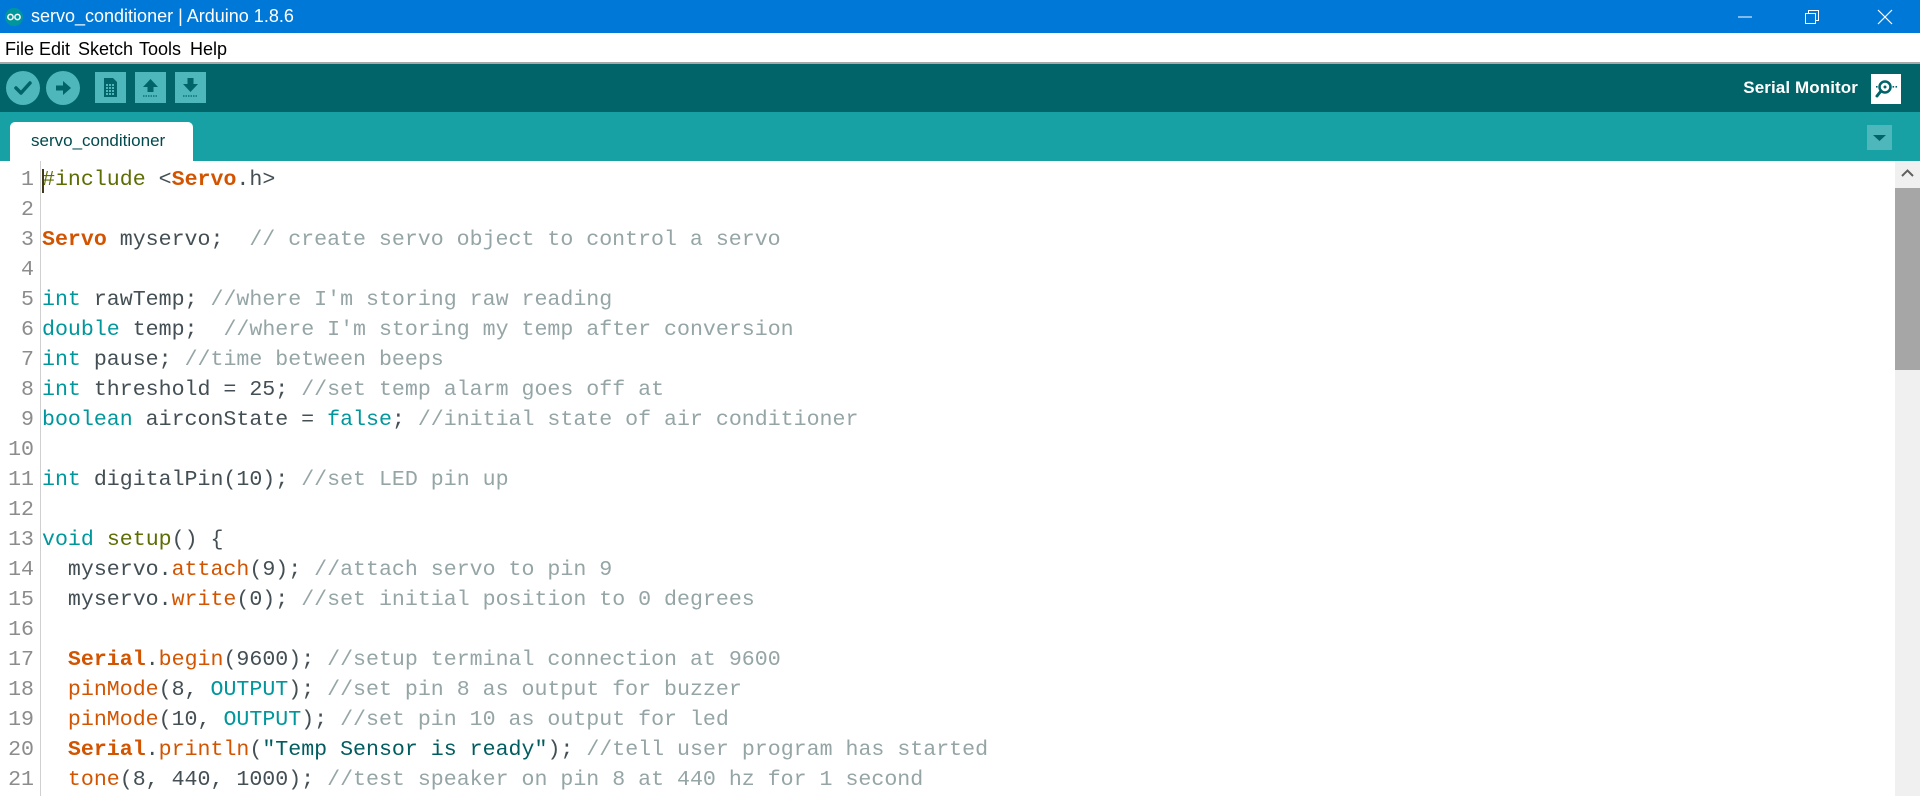 The height and width of the screenshot is (796, 1920). What do you see at coordinates (314, 360) in the screenshot?
I see `code-token: //time between beeps` at bounding box center [314, 360].